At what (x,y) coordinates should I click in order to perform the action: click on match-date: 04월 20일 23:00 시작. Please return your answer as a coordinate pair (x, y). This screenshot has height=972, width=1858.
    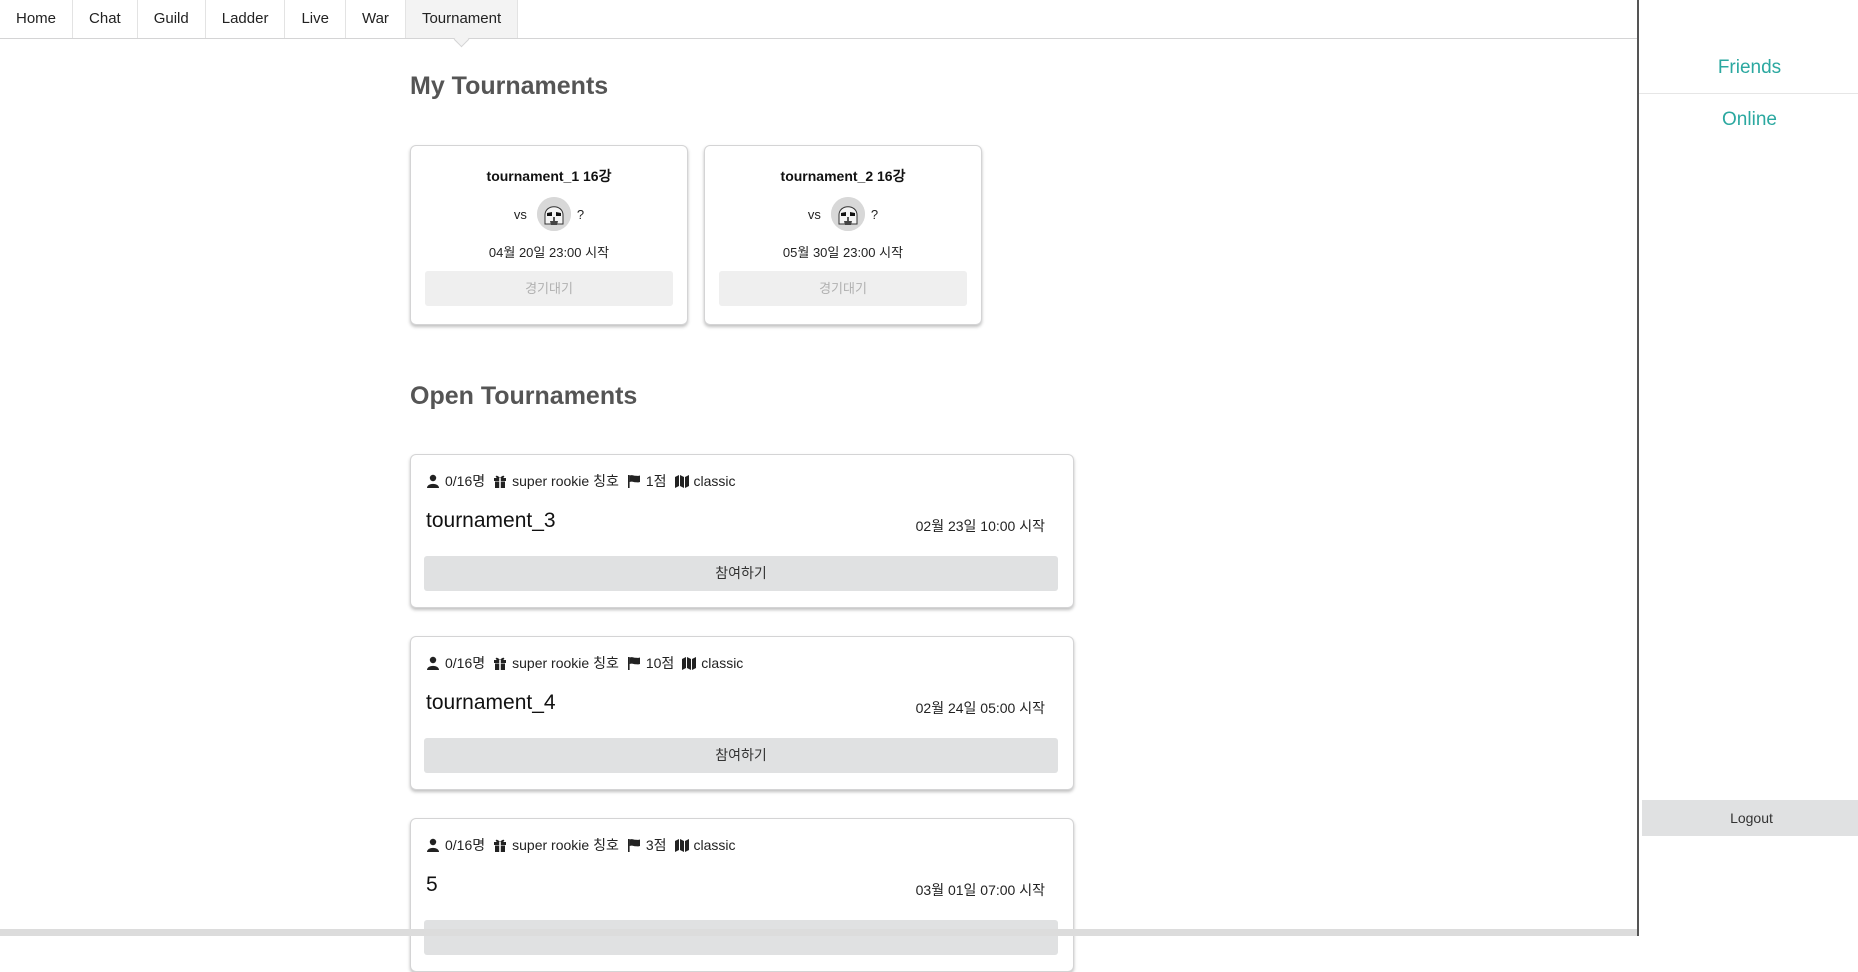
    Looking at the image, I should click on (549, 252).